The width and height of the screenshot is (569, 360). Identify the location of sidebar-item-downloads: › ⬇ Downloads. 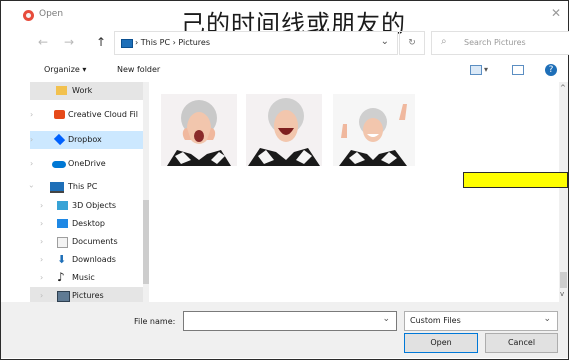
(87, 260).